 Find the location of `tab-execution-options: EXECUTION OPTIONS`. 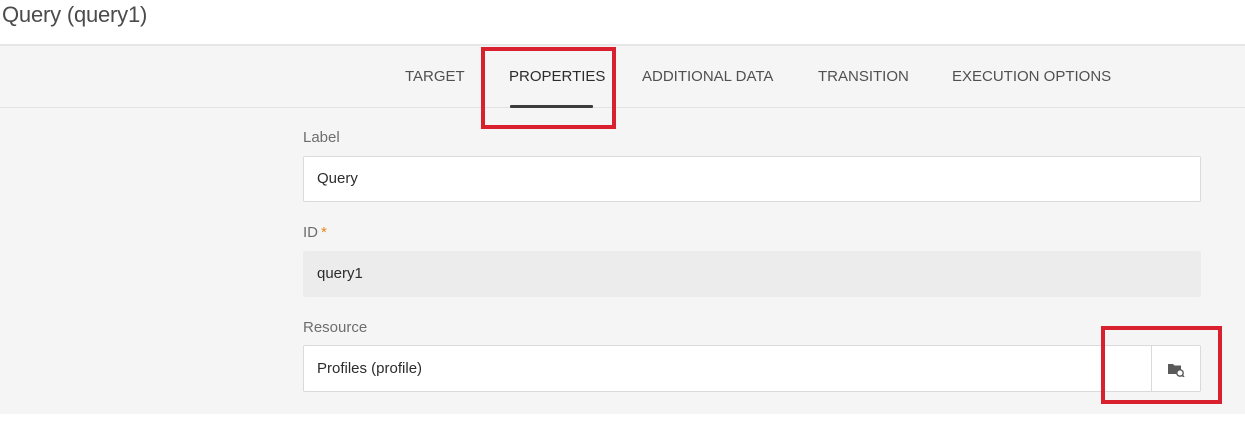

tab-execution-options: EXECUTION OPTIONS is located at coordinates (1031, 76).